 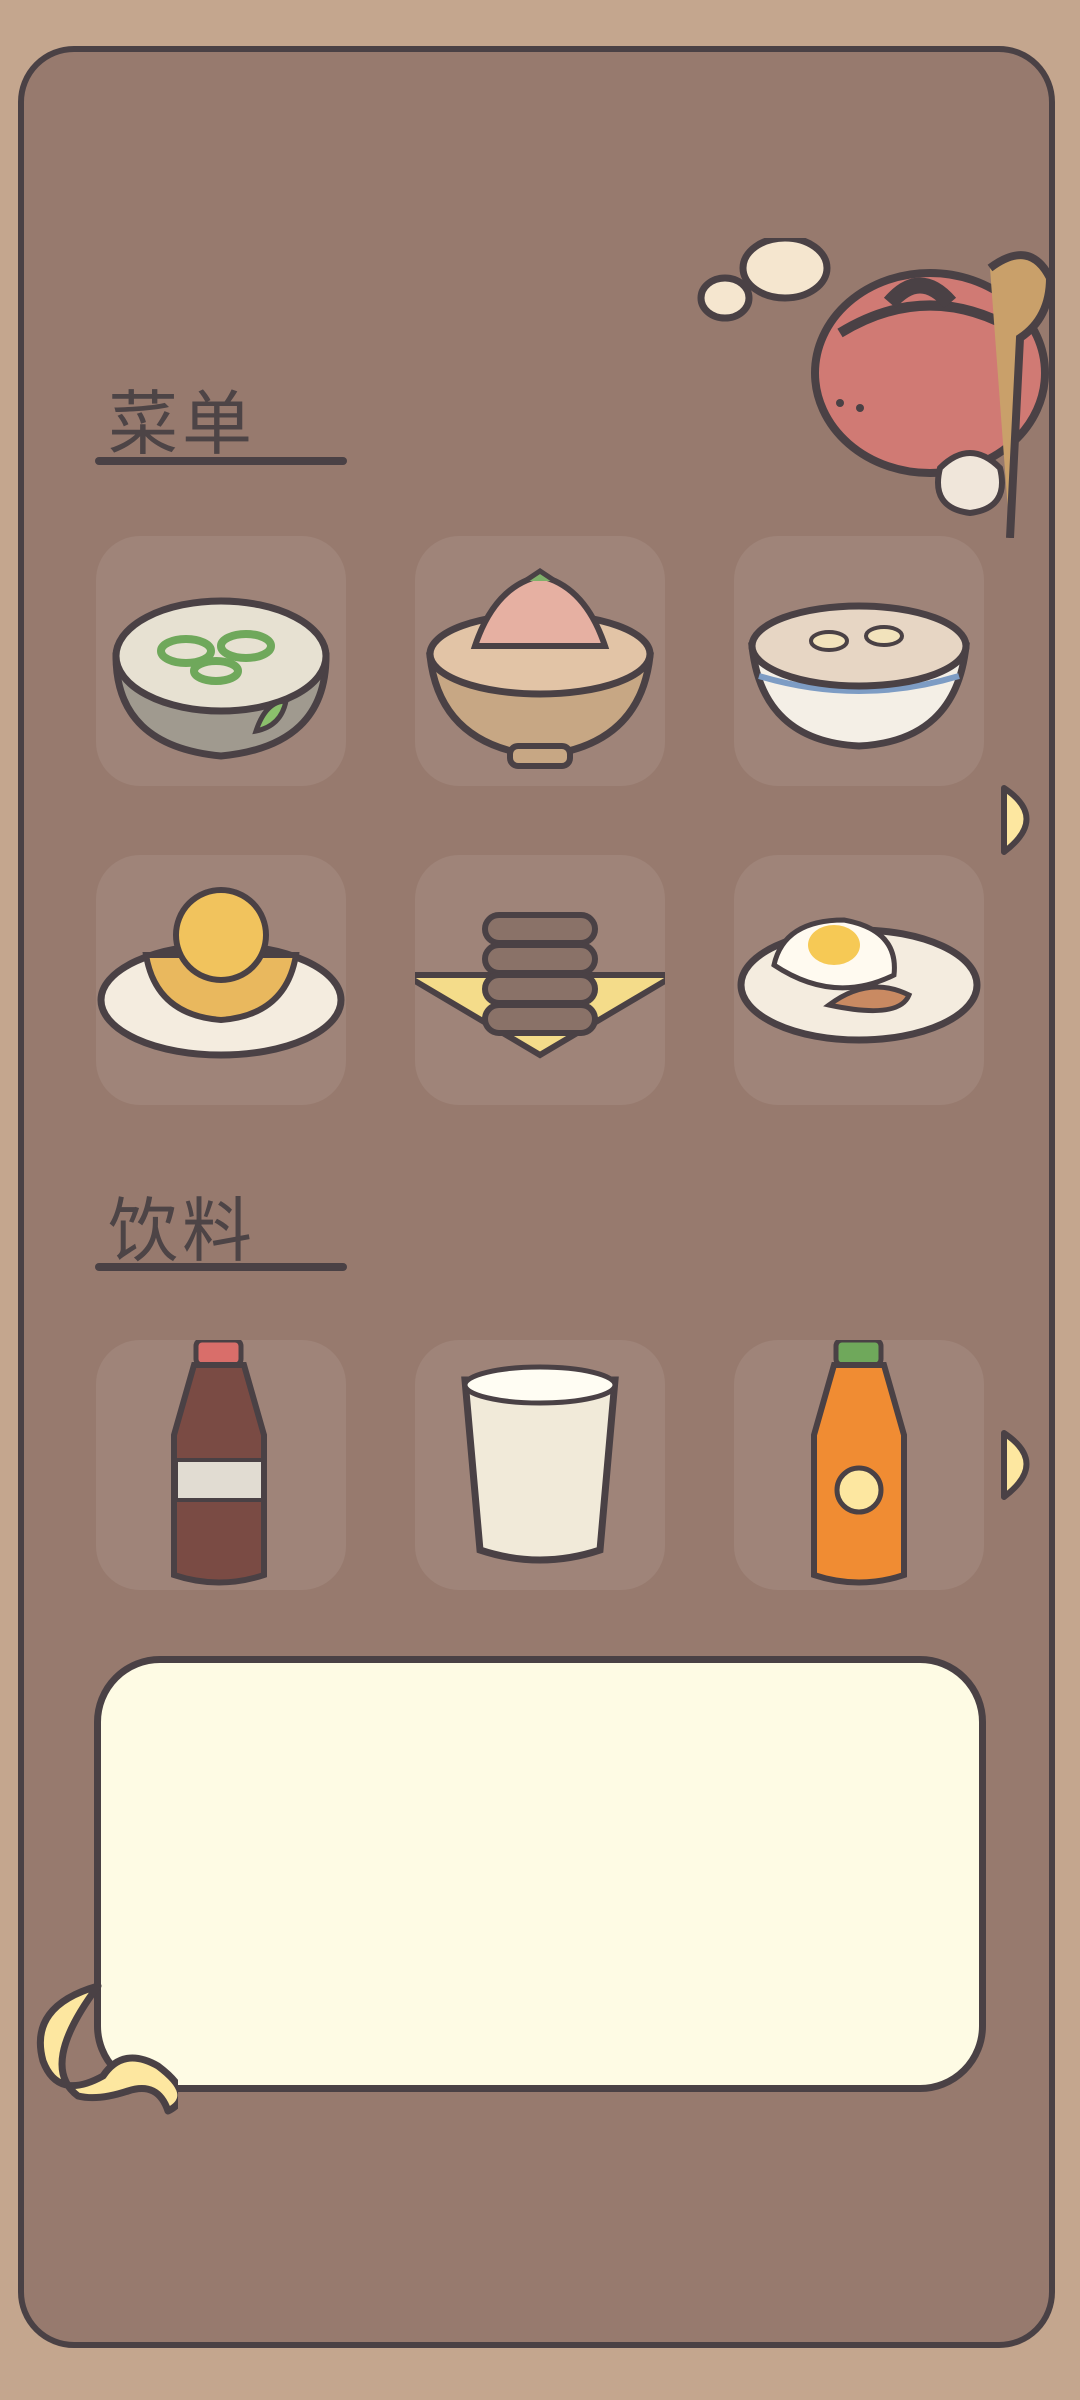 I want to click on back-arrow-icon, so click(x=103, y=2046).